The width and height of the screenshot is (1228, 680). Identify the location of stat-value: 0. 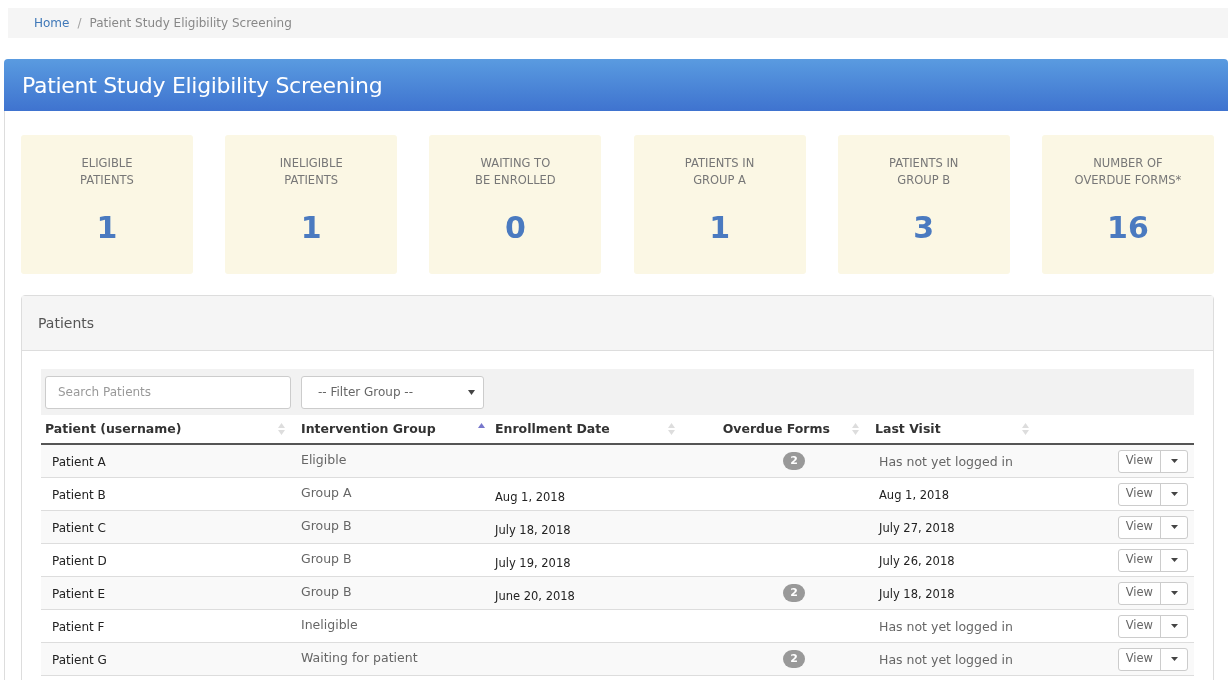
(515, 228).